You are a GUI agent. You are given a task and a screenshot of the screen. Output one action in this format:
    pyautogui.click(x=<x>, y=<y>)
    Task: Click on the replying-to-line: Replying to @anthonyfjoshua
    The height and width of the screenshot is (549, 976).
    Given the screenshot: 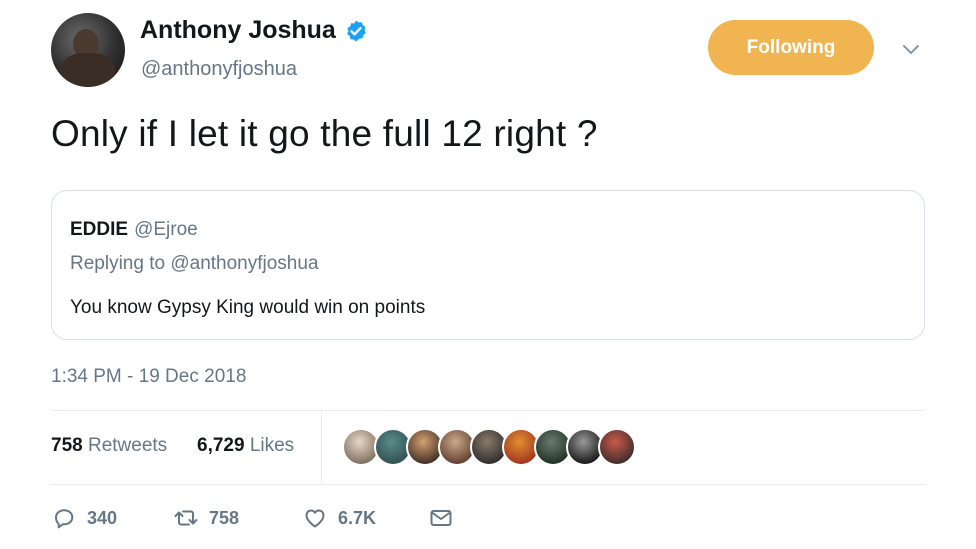 What is the action you would take?
    pyautogui.click(x=194, y=264)
    